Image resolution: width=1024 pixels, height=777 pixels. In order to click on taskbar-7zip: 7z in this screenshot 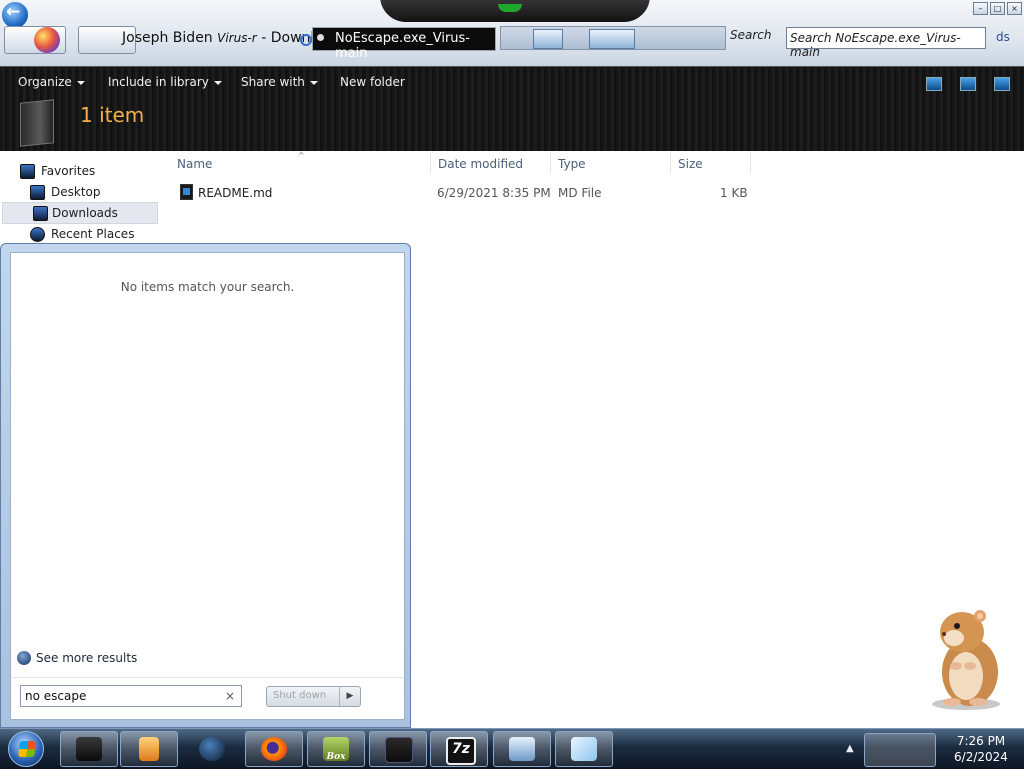, I will do `click(459, 749)`.